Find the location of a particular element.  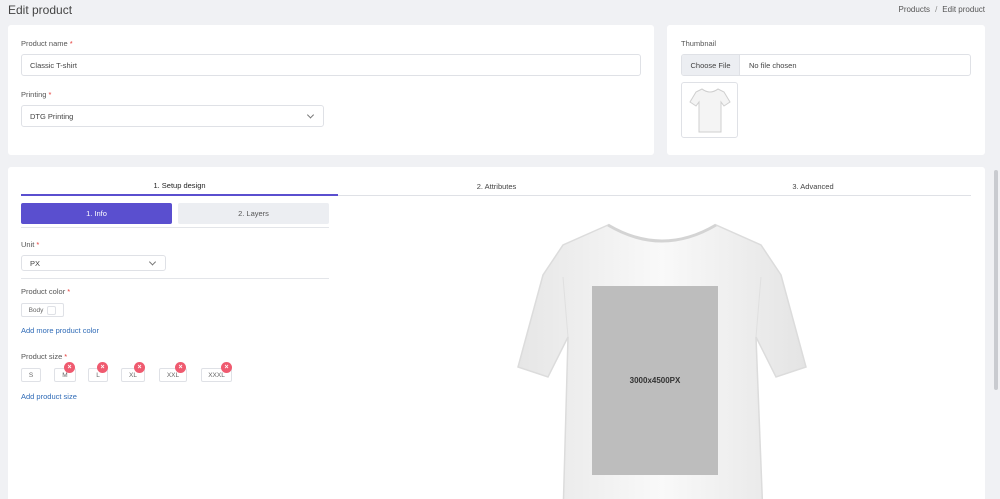

thumbnail-file-input: Choose File No file chosen is located at coordinates (826, 65).